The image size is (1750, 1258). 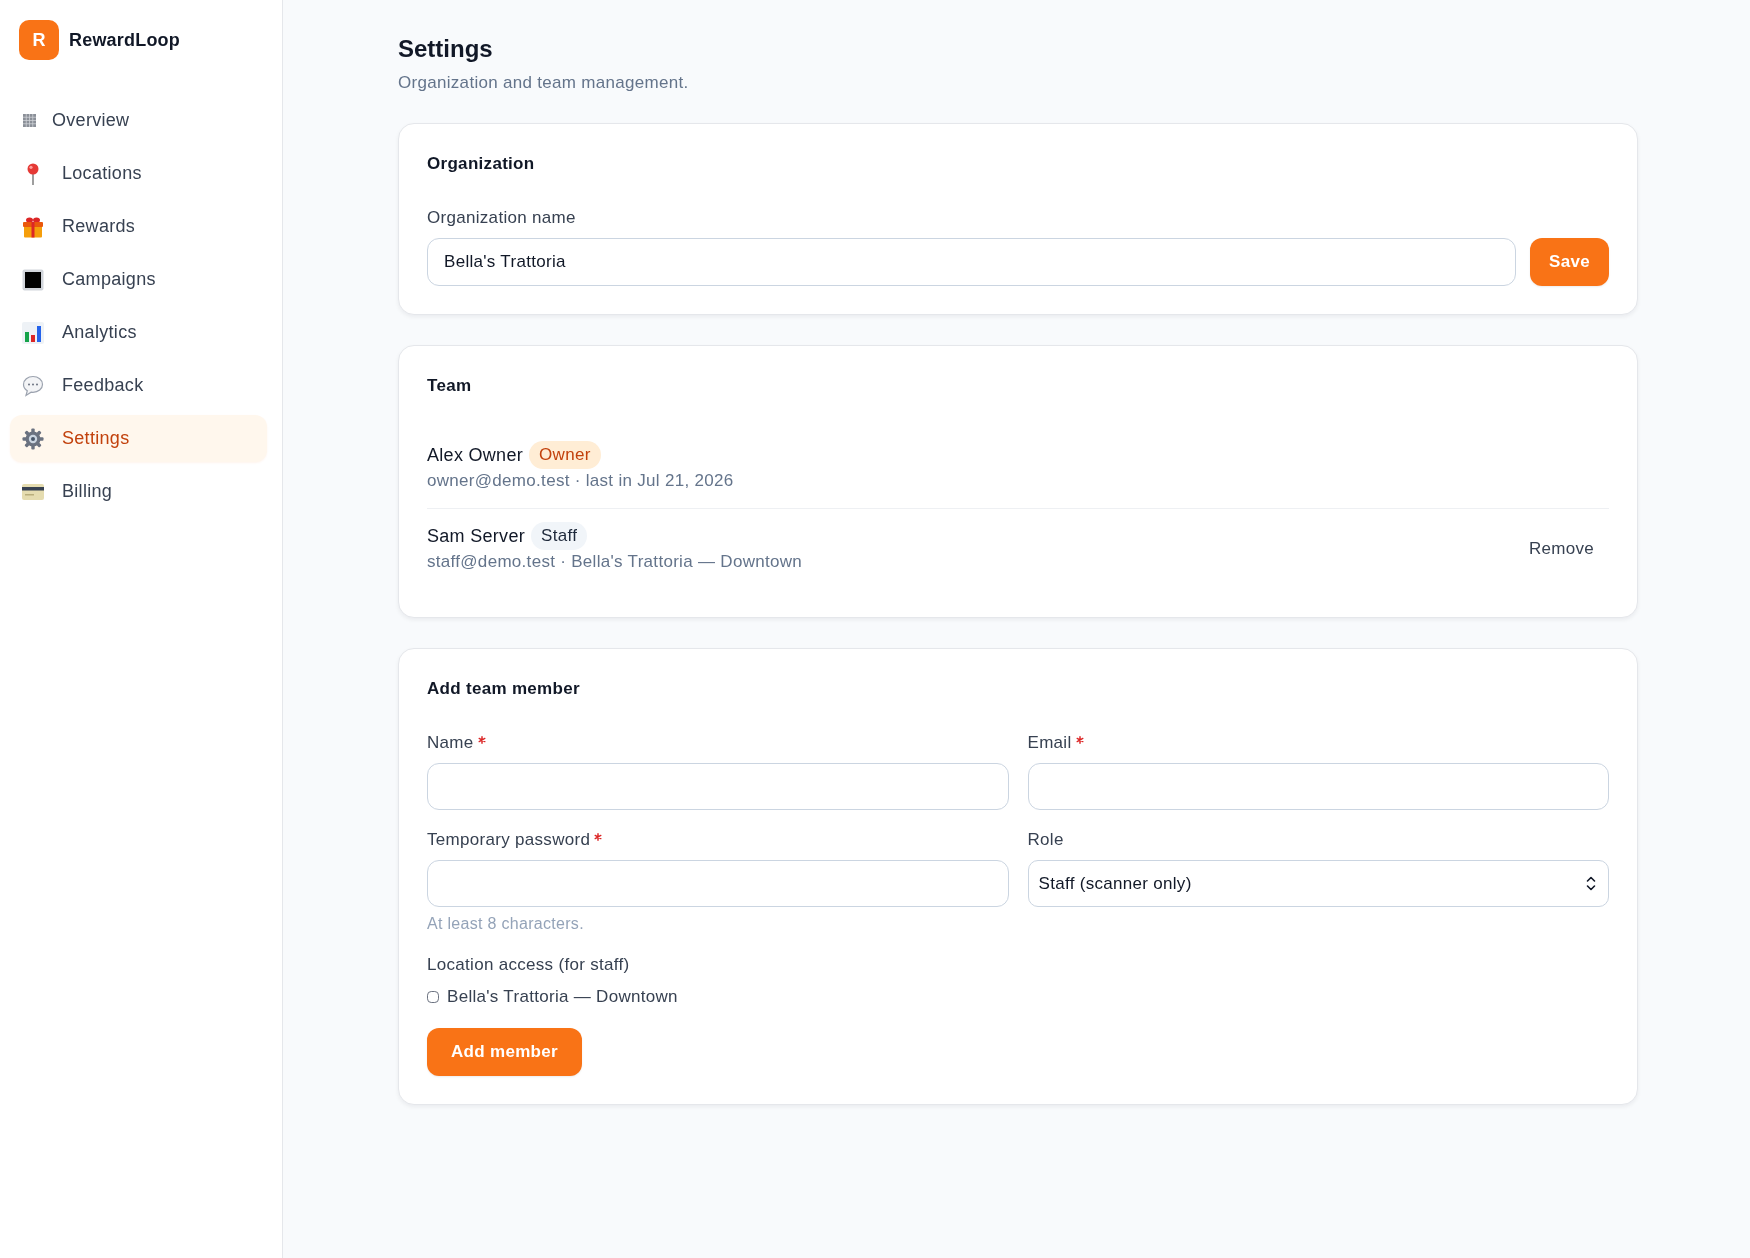 What do you see at coordinates (445, 49) in the screenshot?
I see `page-title: Settings` at bounding box center [445, 49].